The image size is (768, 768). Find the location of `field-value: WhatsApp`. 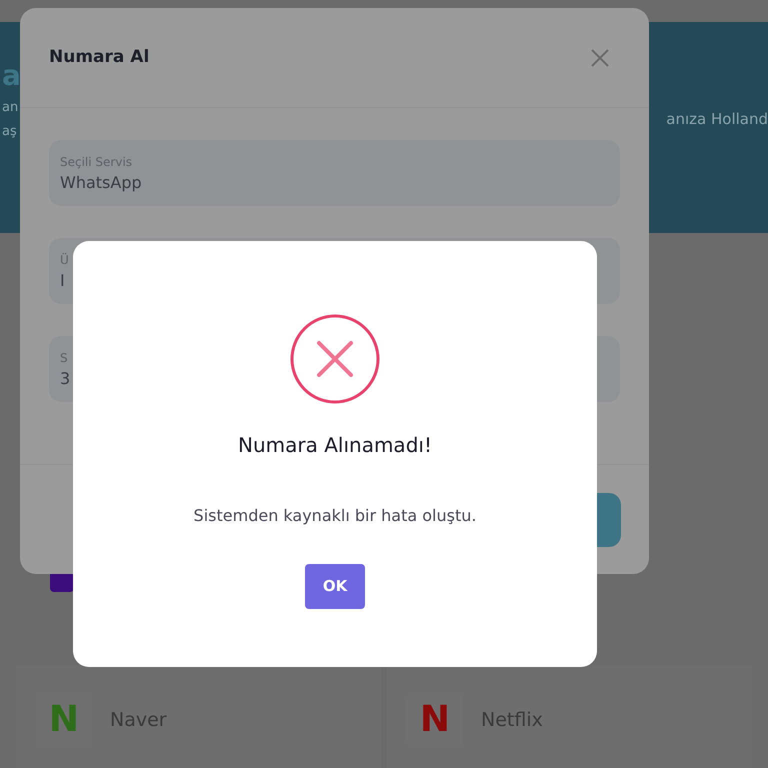

field-value: WhatsApp is located at coordinates (101, 183).